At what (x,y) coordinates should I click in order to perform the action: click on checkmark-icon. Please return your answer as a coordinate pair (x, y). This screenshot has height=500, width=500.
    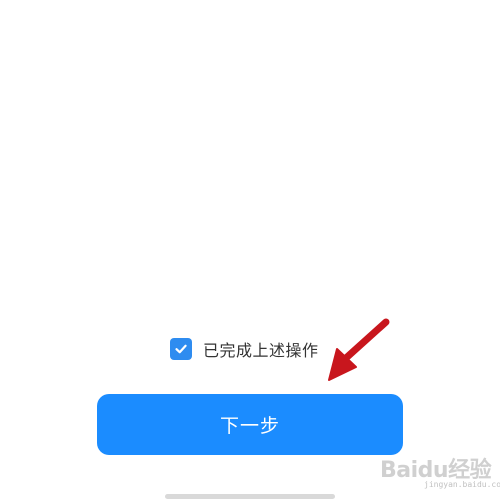
    Looking at the image, I should click on (181, 349).